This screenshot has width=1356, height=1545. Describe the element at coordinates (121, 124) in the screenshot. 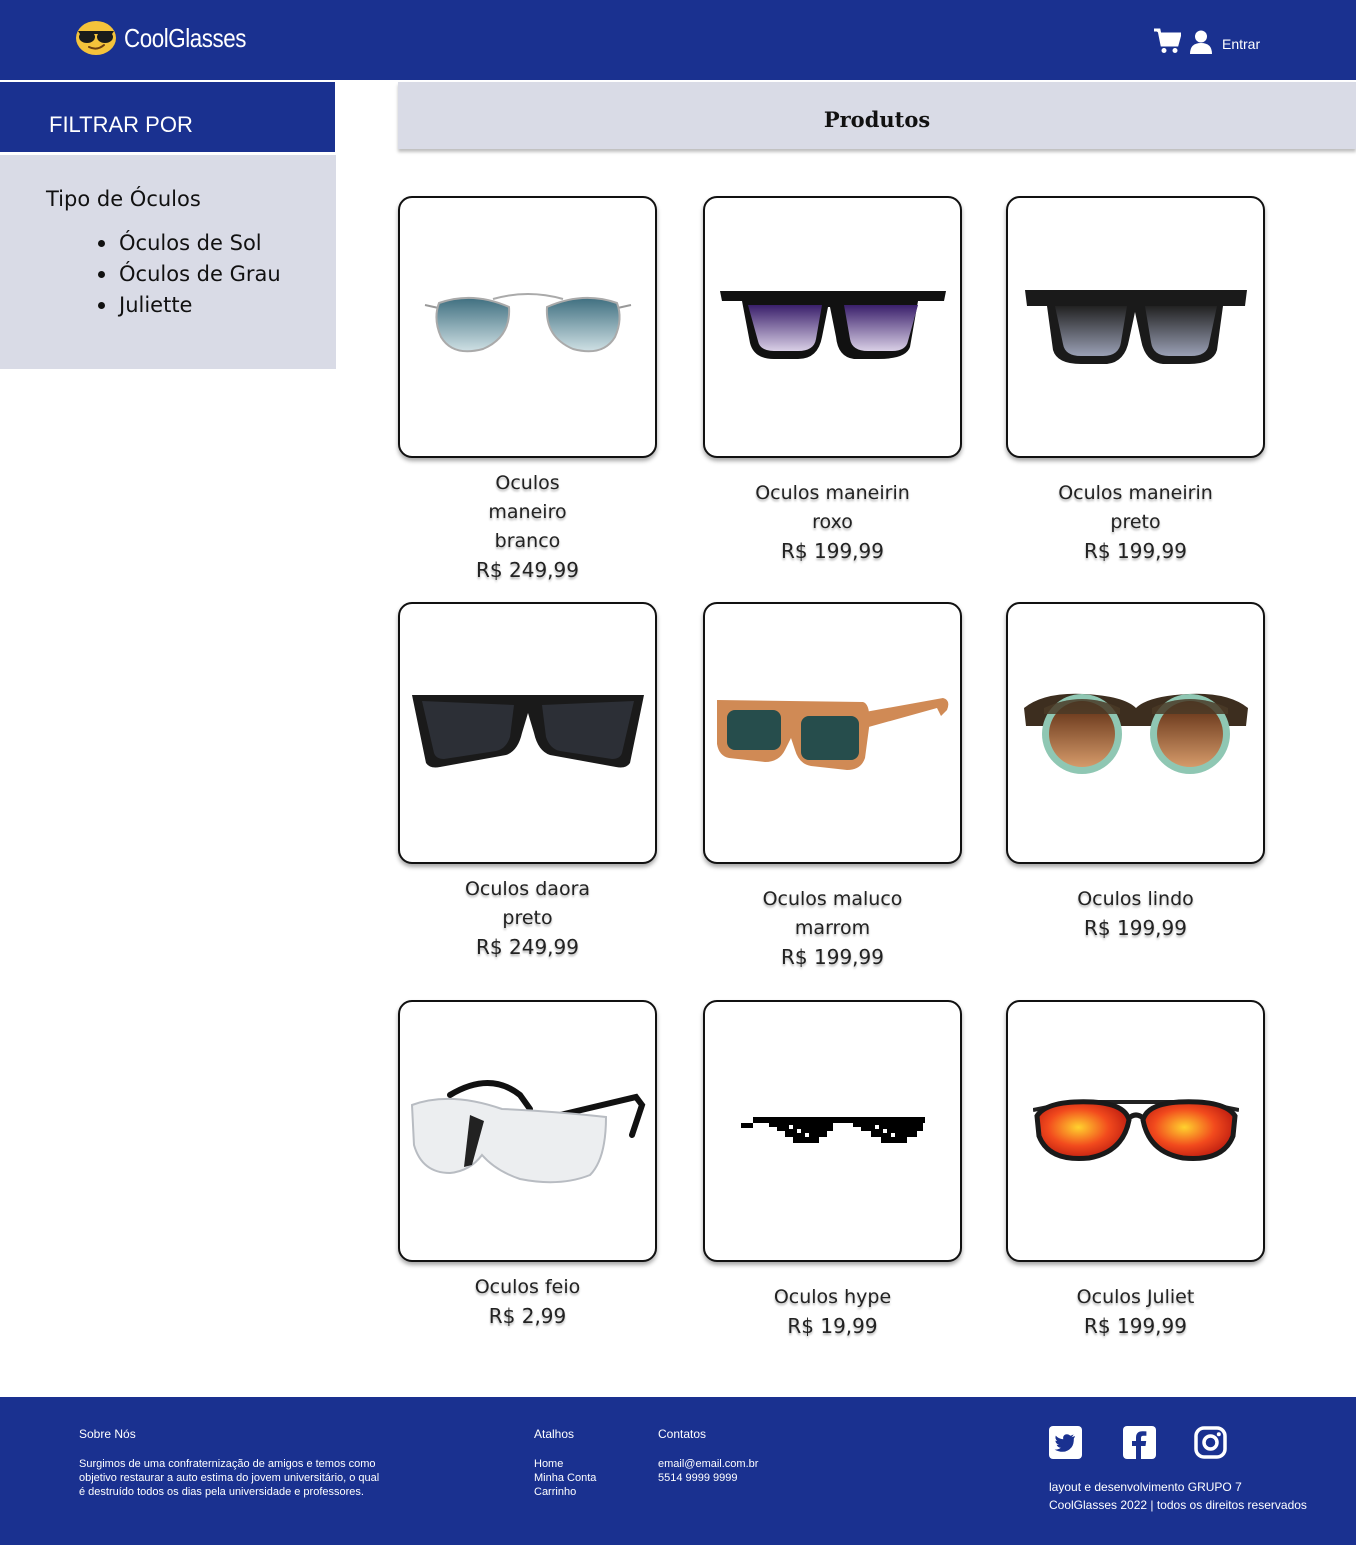

I see `filter-title: FILTRAR POR` at that location.